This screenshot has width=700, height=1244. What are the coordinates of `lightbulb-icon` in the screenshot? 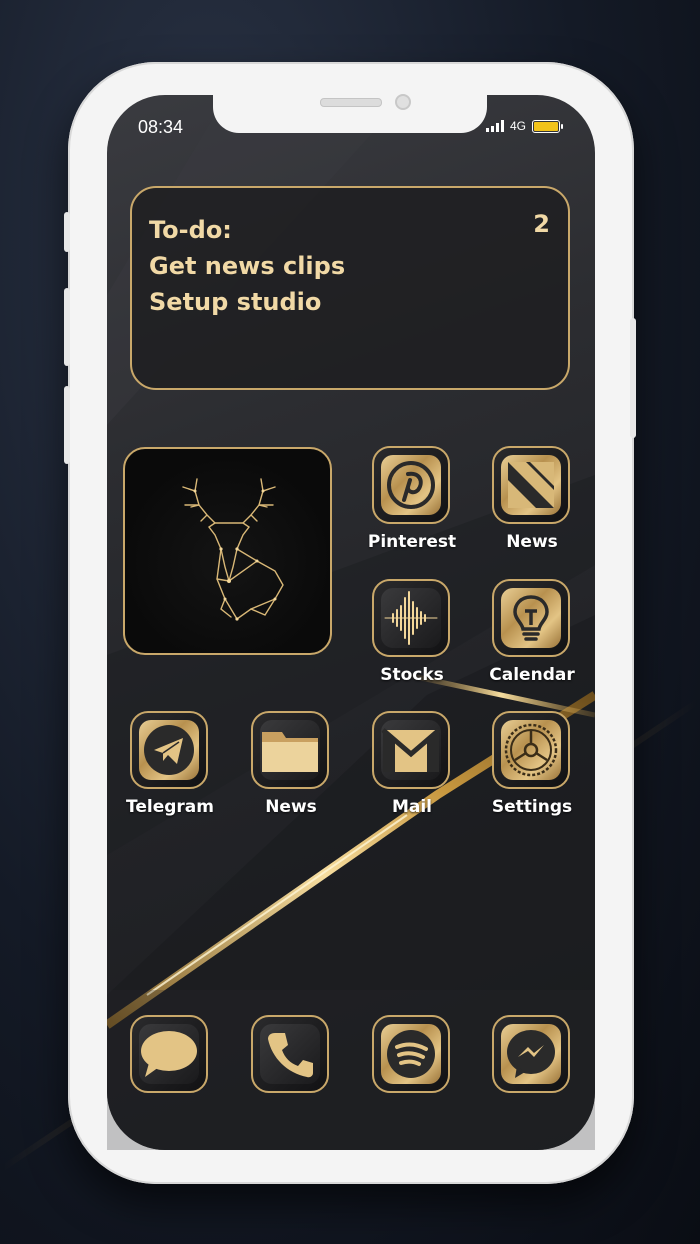 It's located at (531, 618).